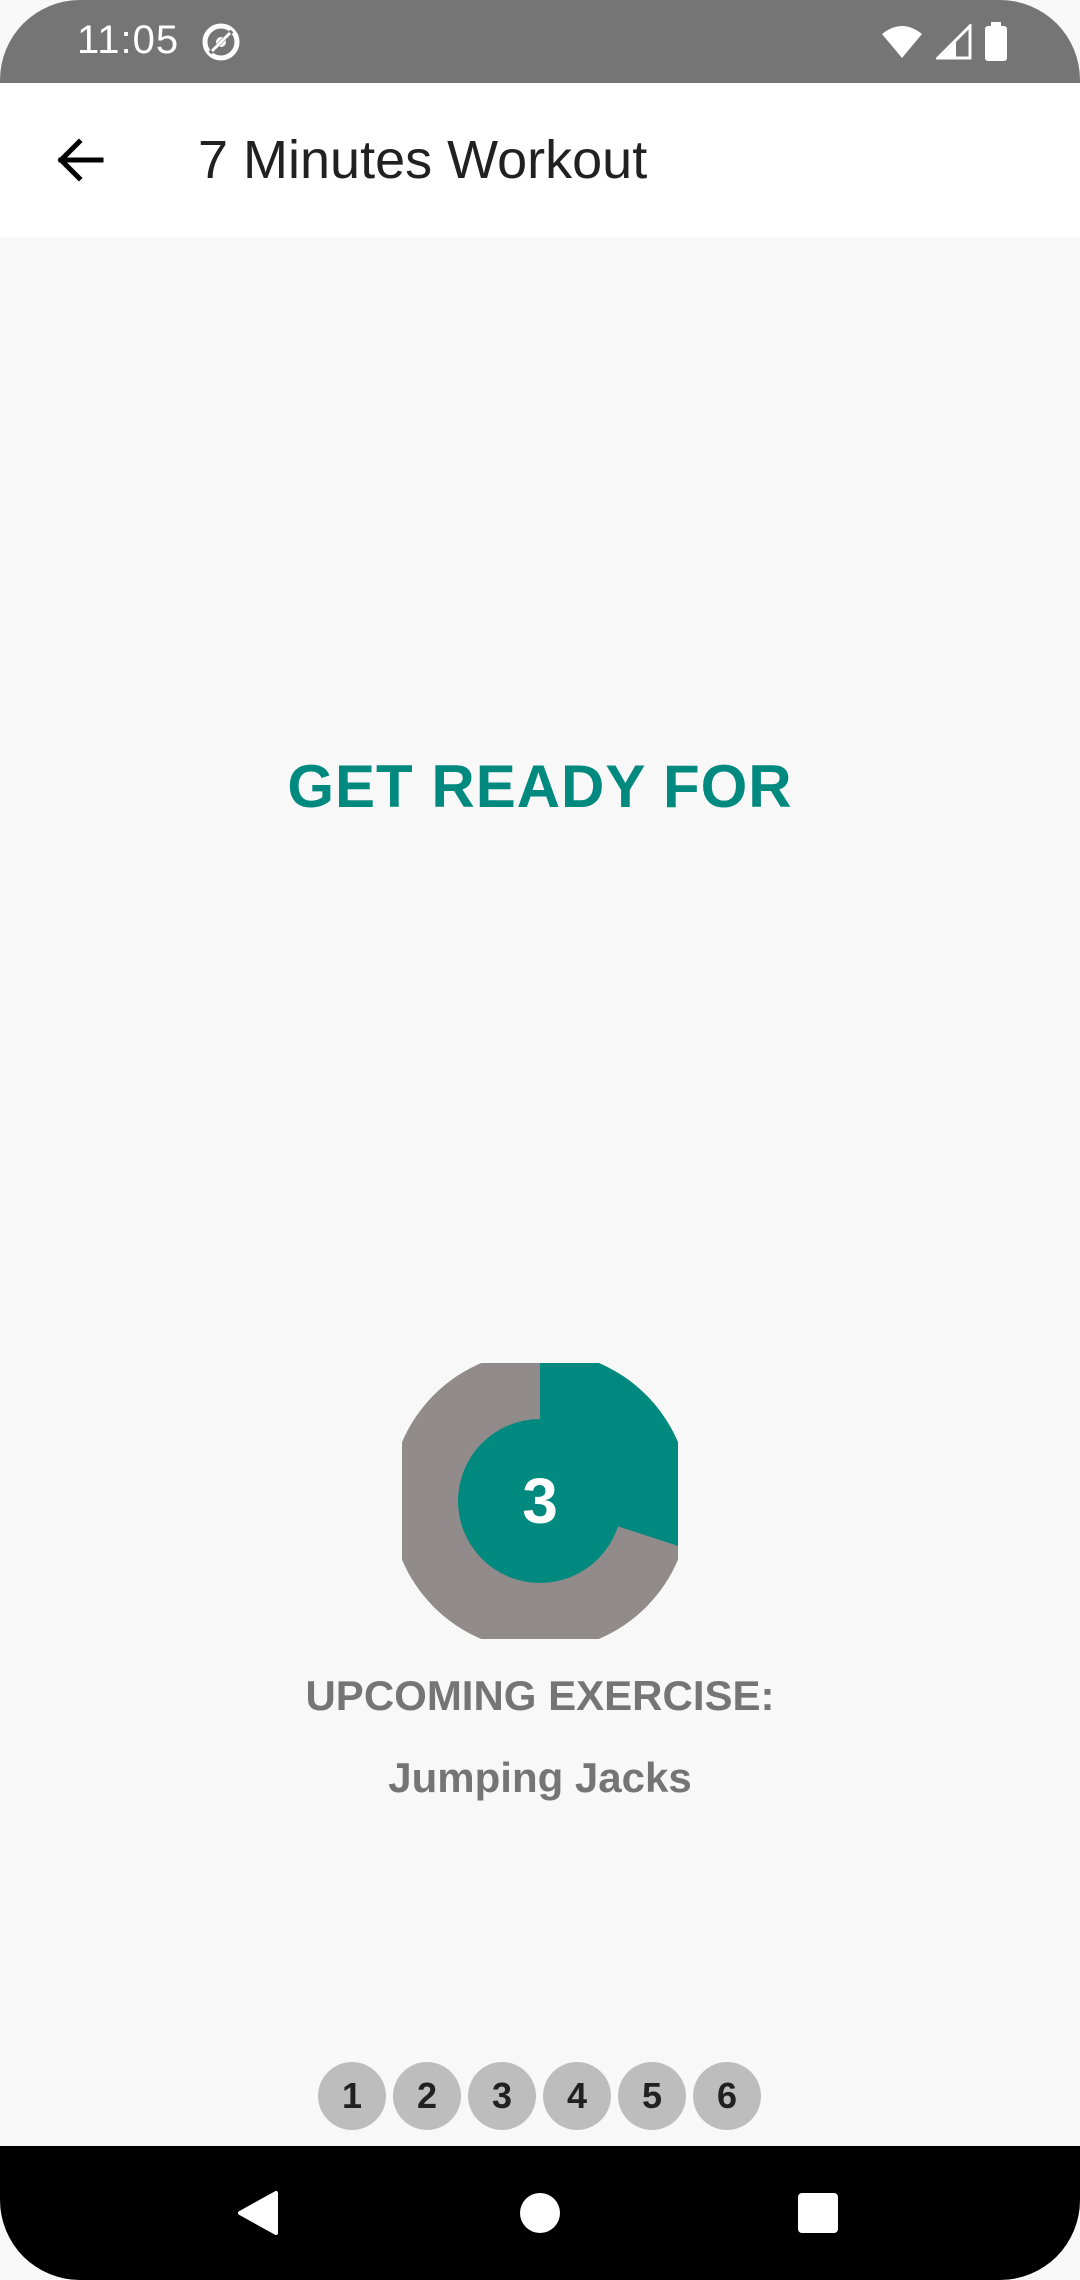 The height and width of the screenshot is (2280, 1080). I want to click on timer-value: 3, so click(540, 1501).